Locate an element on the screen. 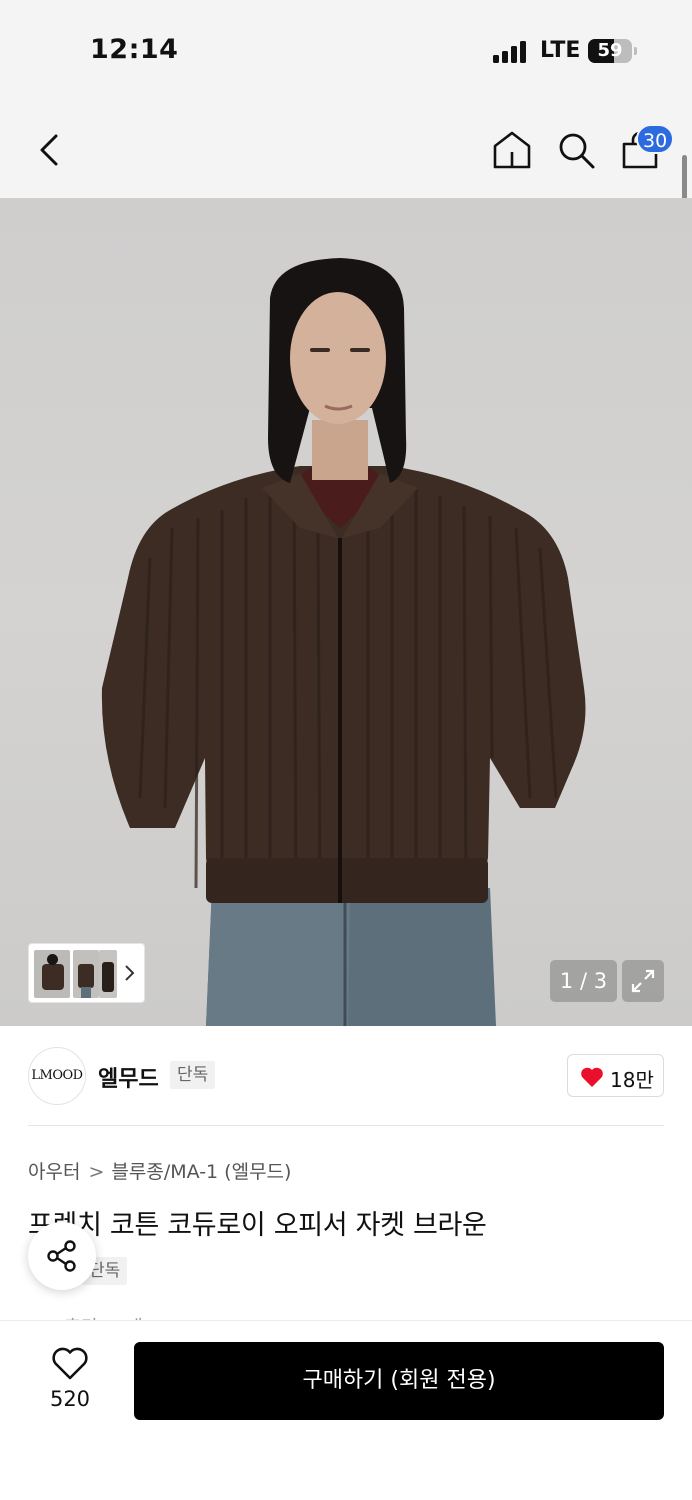 This screenshot has width=692, height=1500. bottom-action-bar: 520 구매하기 (회원 전용) is located at coordinates (346, 1410).